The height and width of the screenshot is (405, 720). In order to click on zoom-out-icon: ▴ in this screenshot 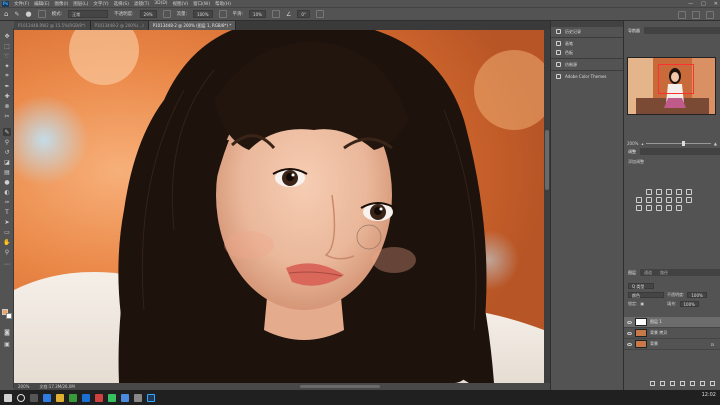, I will do `click(642, 143)`.